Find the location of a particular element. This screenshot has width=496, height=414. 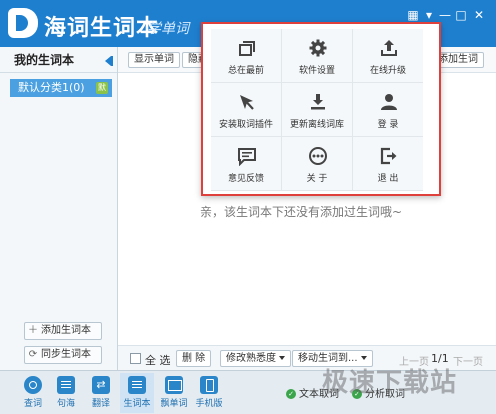

change-familiarity-dropdown: 修改熟悉度 is located at coordinates (255, 358).